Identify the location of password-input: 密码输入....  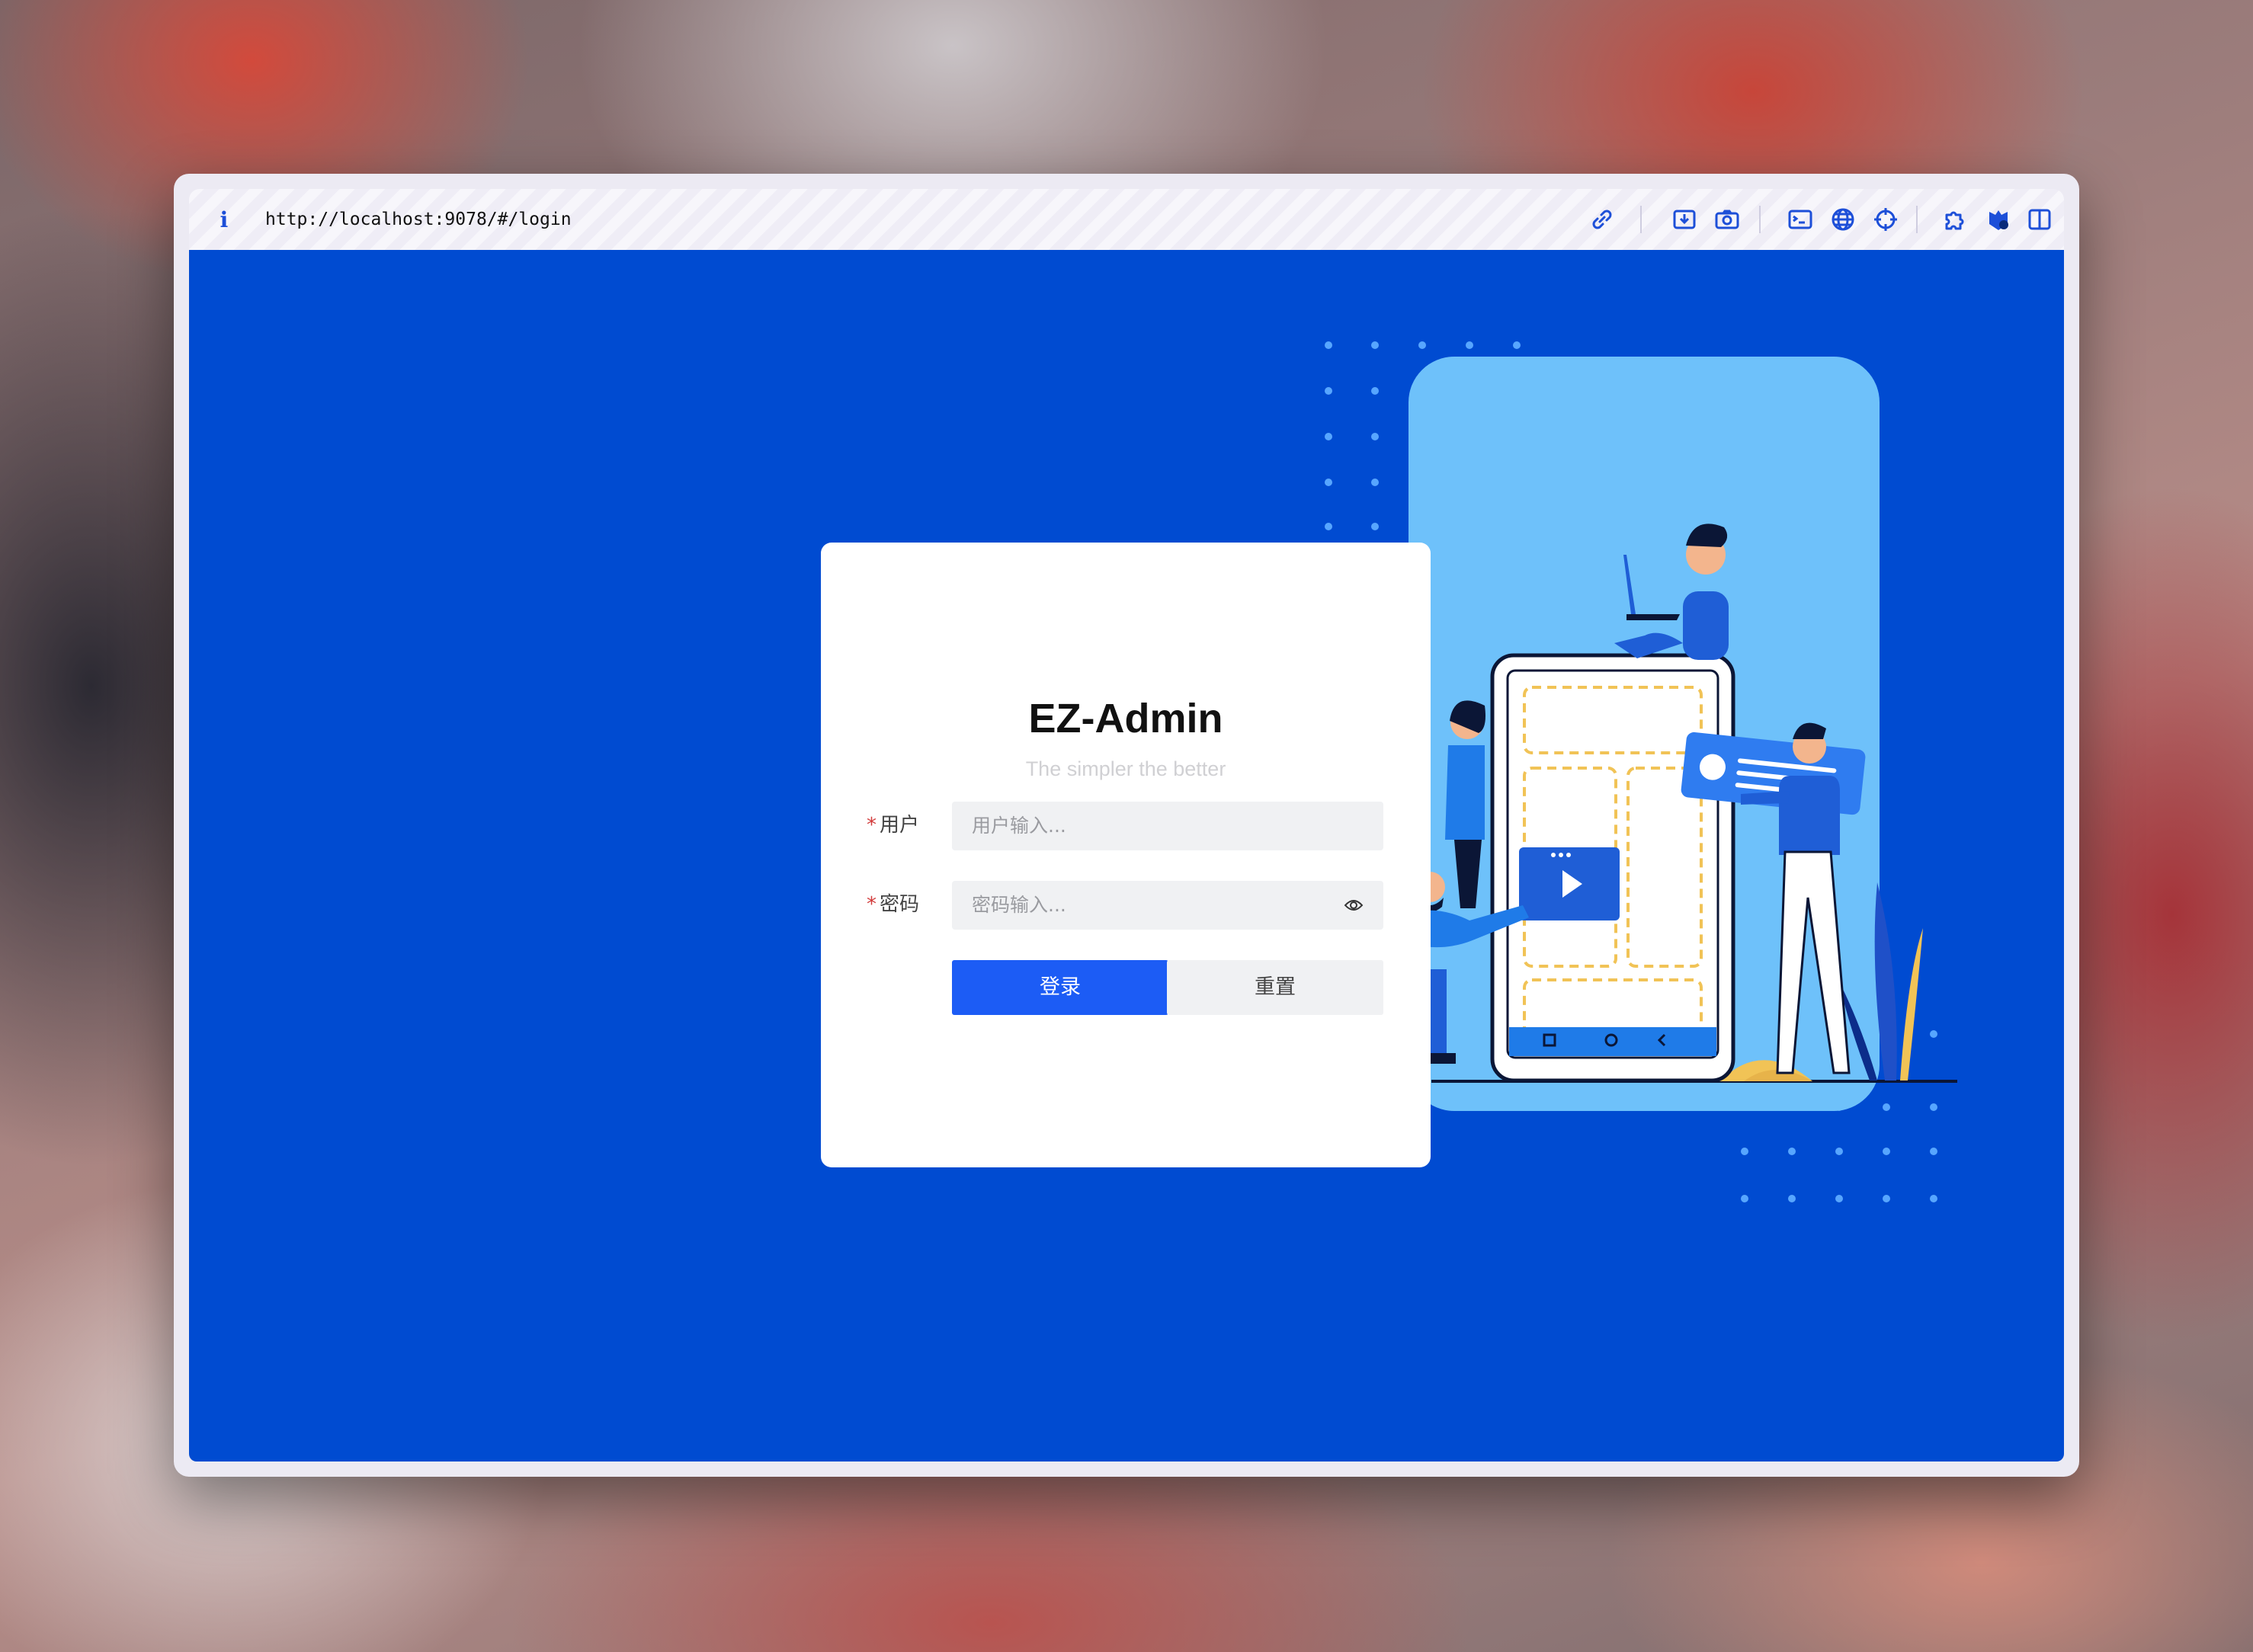
(1167, 905).